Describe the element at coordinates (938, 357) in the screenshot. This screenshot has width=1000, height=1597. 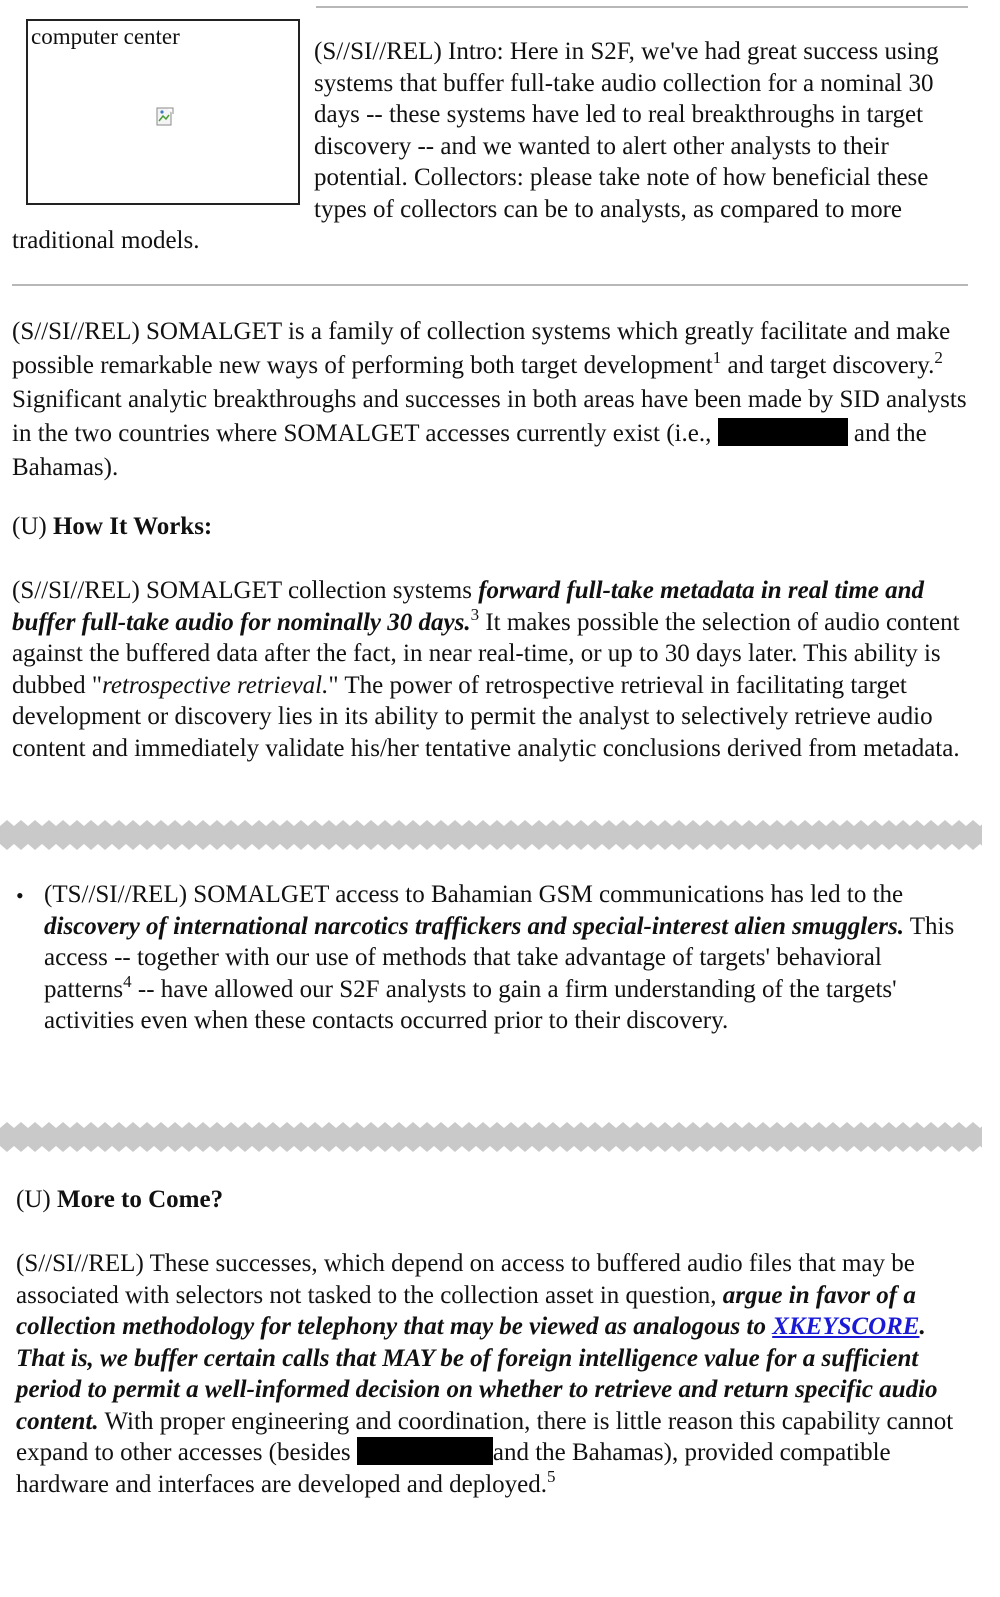
I see `footnote-ref-2: 2` at that location.